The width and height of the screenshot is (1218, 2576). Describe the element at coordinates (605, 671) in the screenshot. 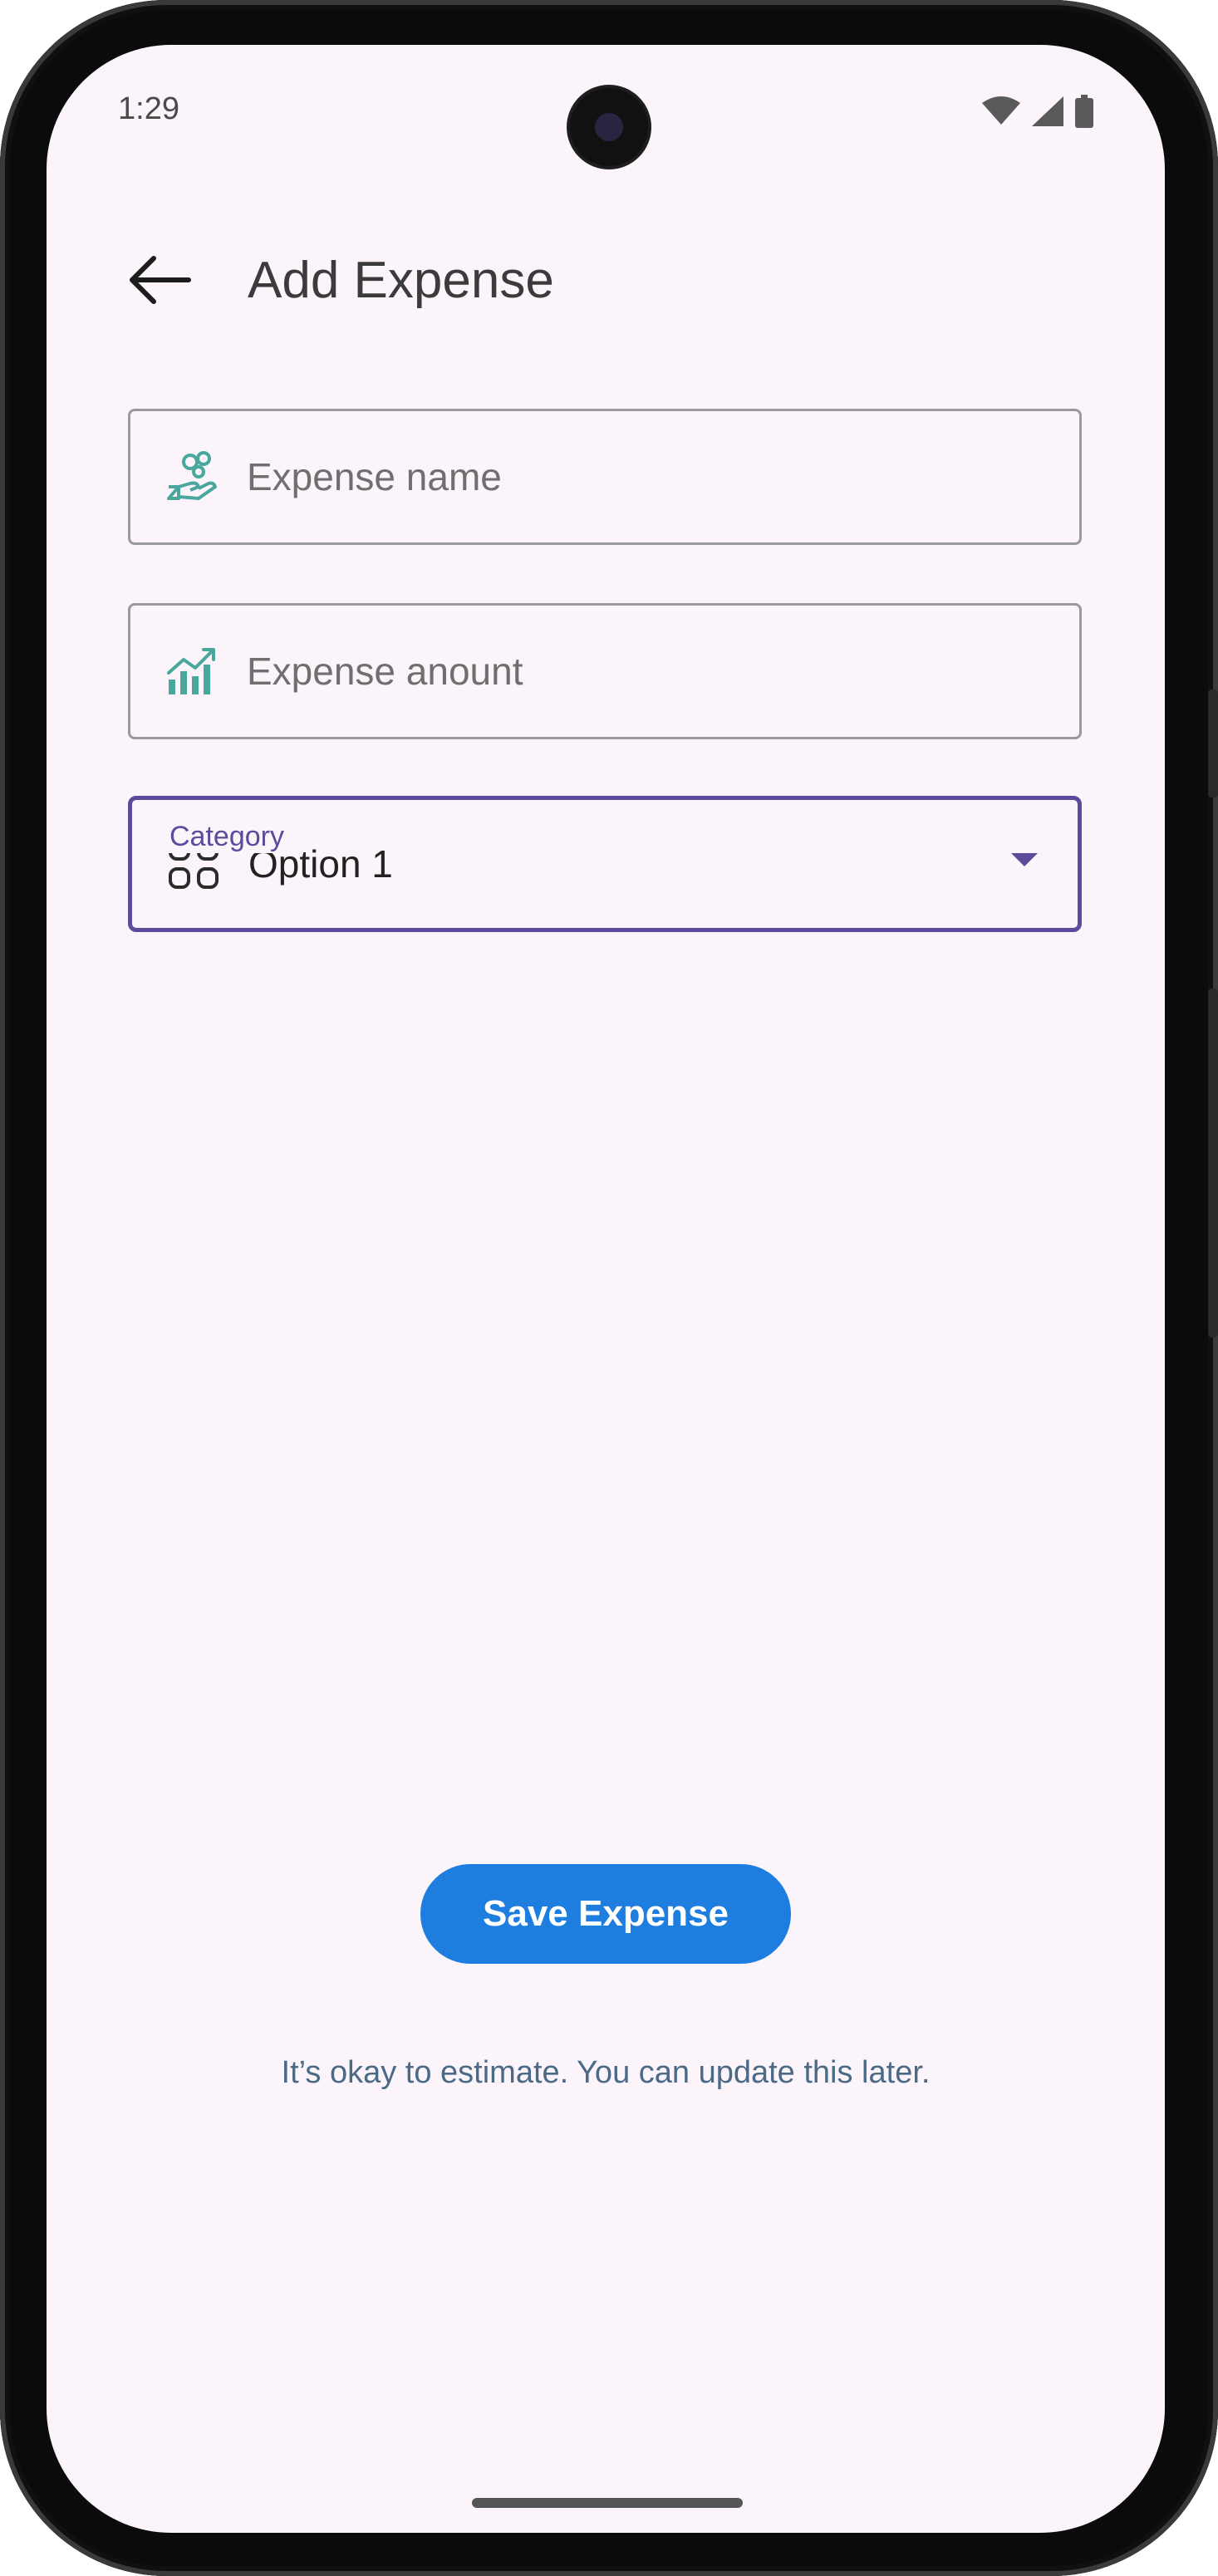

I see `expense-amount-field: Expense anount` at that location.